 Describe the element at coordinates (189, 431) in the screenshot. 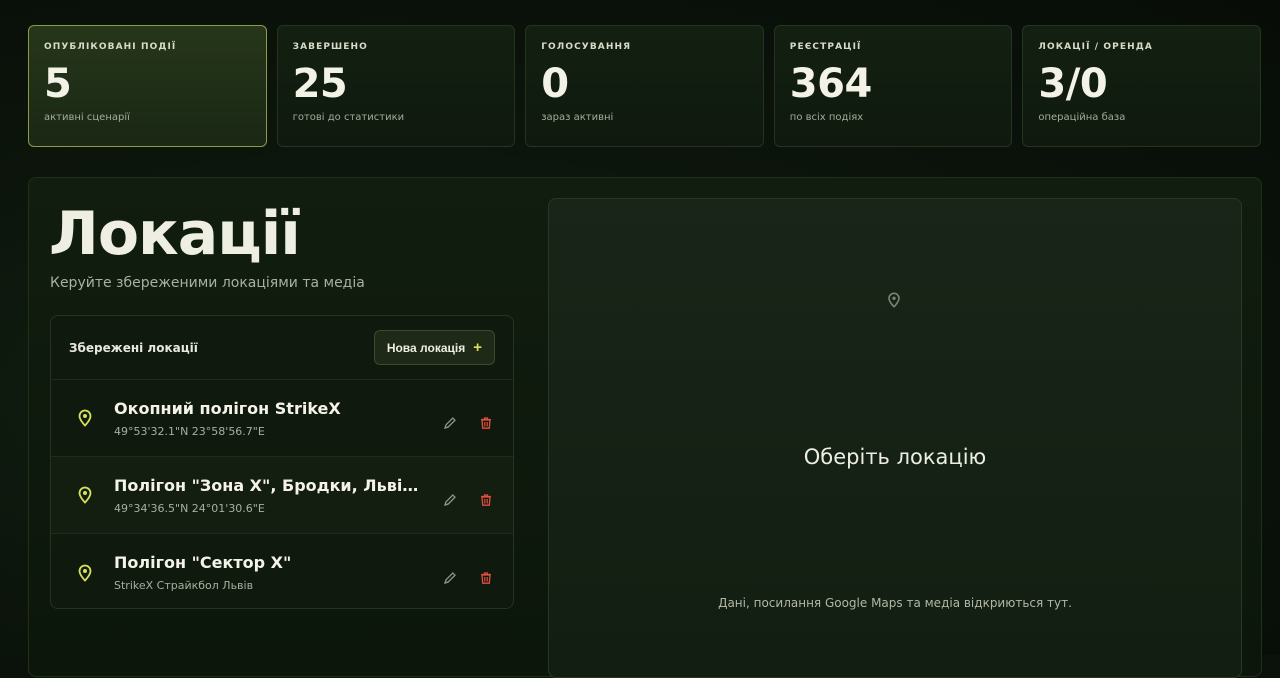

I see `location-coordinates: 49°53'32.1"N 23°58'56.7"E` at that location.